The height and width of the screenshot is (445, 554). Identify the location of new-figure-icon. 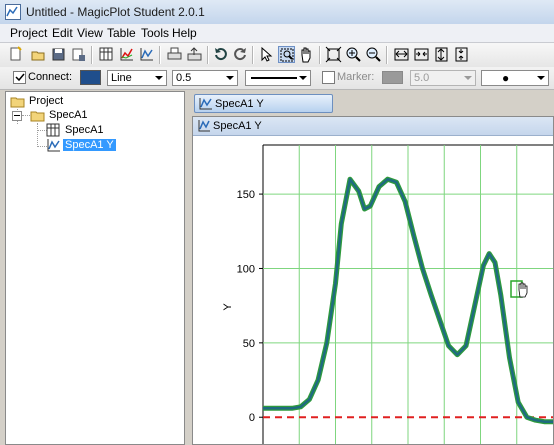
(146, 54).